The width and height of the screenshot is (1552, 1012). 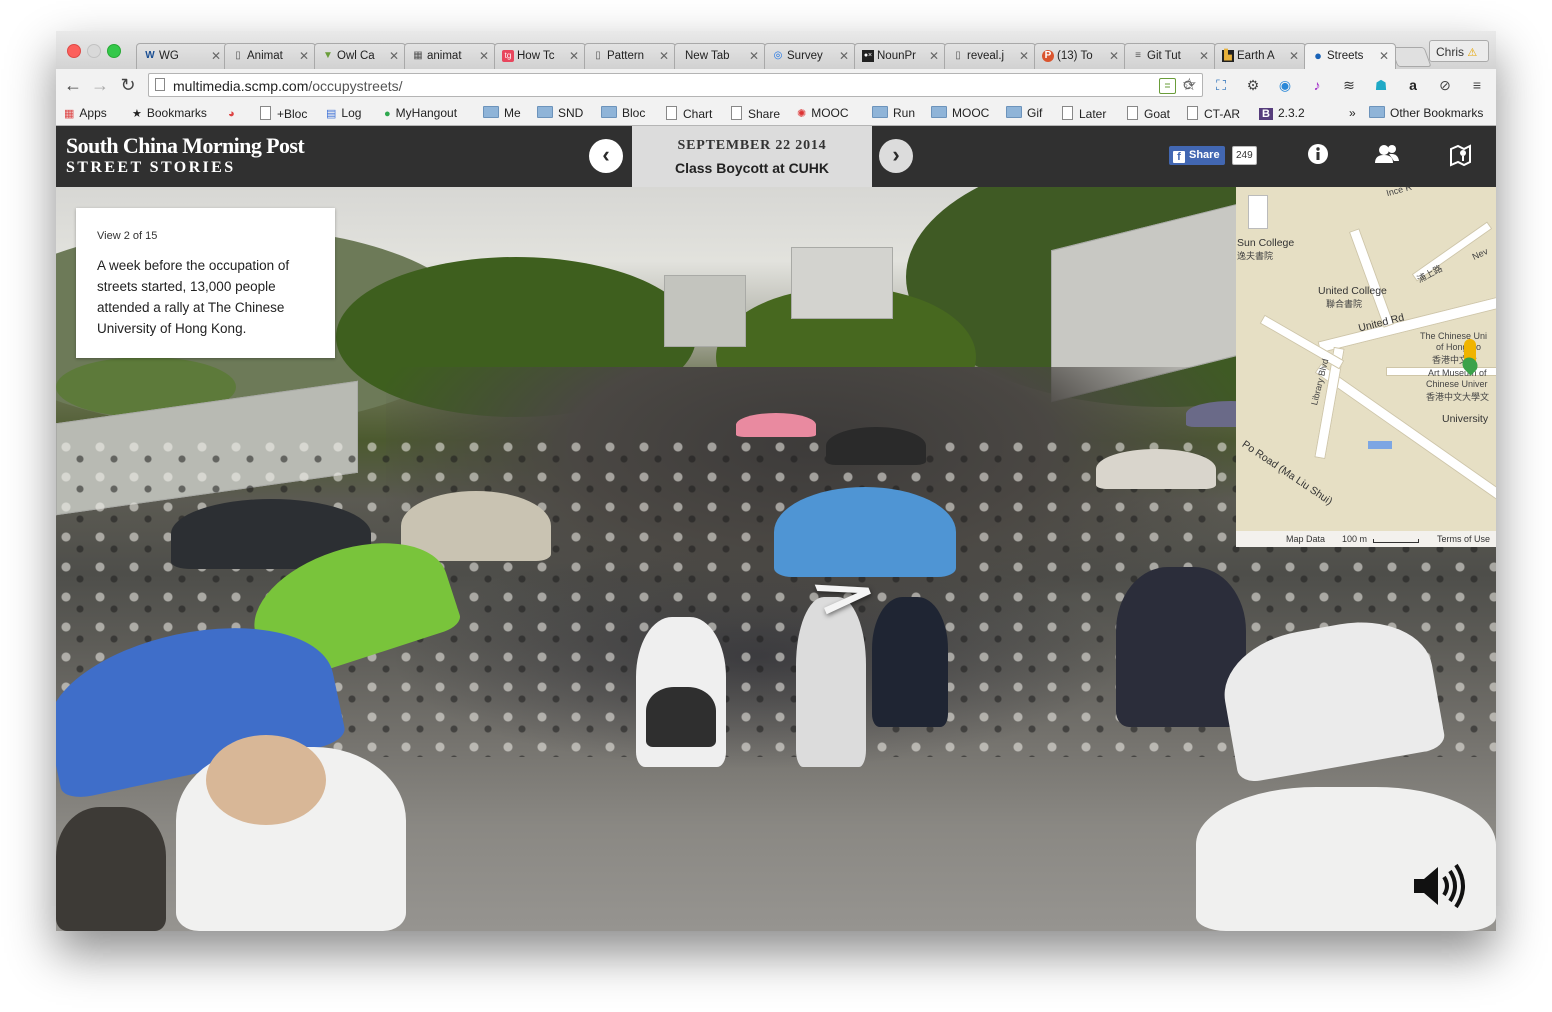 What do you see at coordinates (1426, 113) in the screenshot?
I see `bookmark-other: Other Bookmarks` at bounding box center [1426, 113].